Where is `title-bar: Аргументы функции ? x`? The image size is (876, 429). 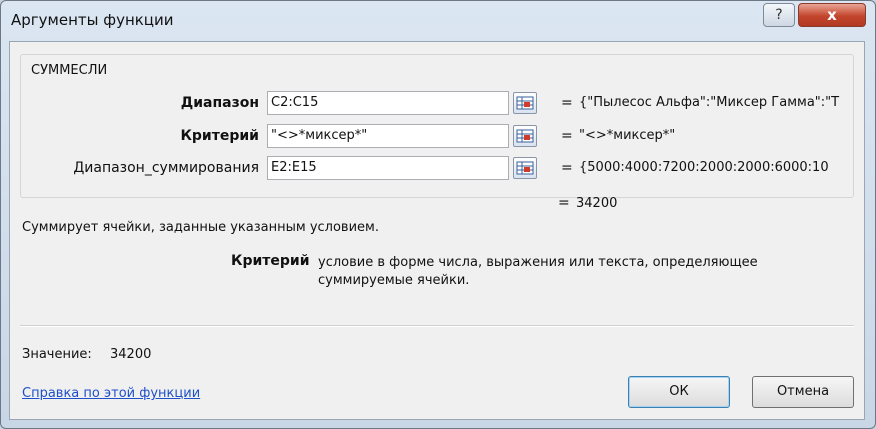 title-bar: Аргументы функции ? x is located at coordinates (438, 19).